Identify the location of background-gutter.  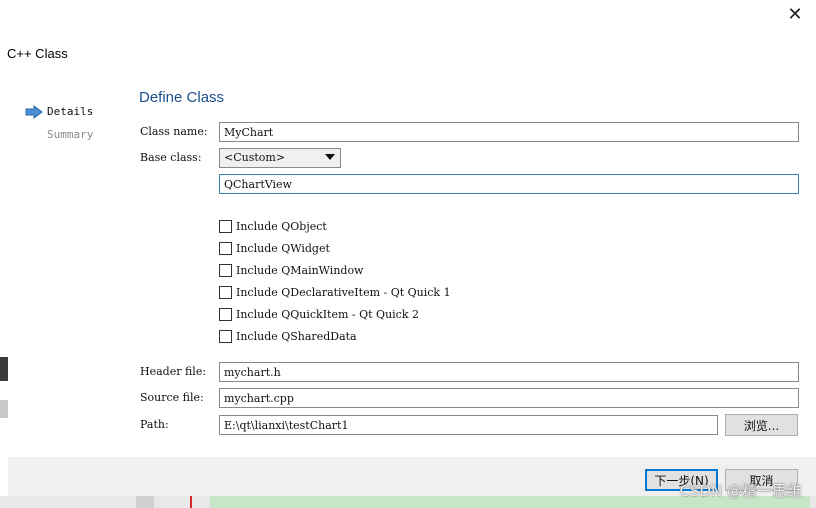
(145, 502).